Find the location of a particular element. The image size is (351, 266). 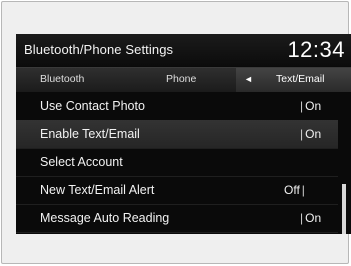

scrollbar is located at coordinates (344, 209).